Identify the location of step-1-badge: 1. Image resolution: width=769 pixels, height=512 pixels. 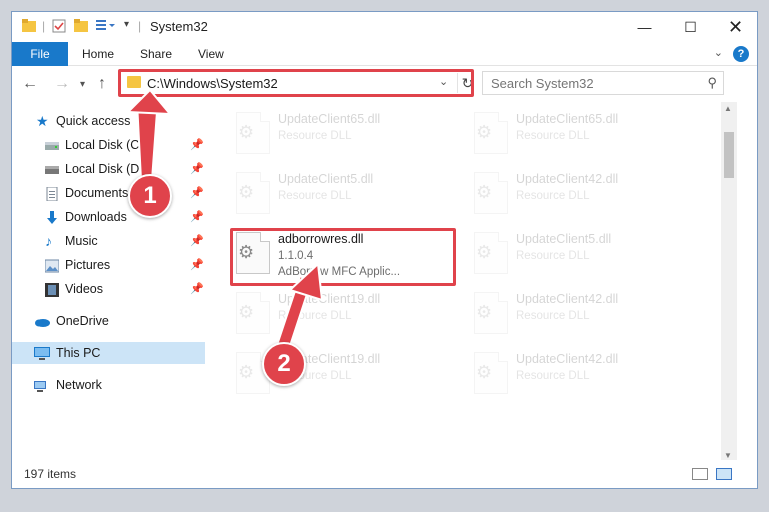
(150, 196).